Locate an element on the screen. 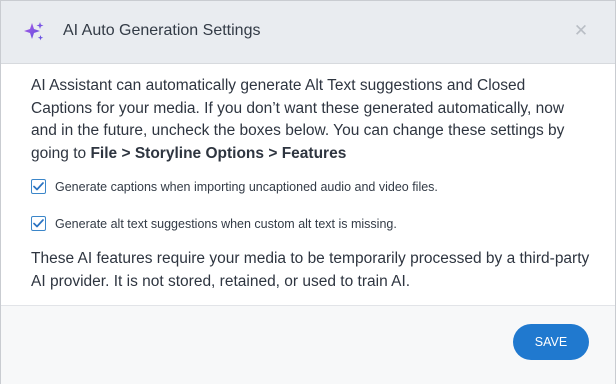  captions-checkbox is located at coordinates (38, 186).